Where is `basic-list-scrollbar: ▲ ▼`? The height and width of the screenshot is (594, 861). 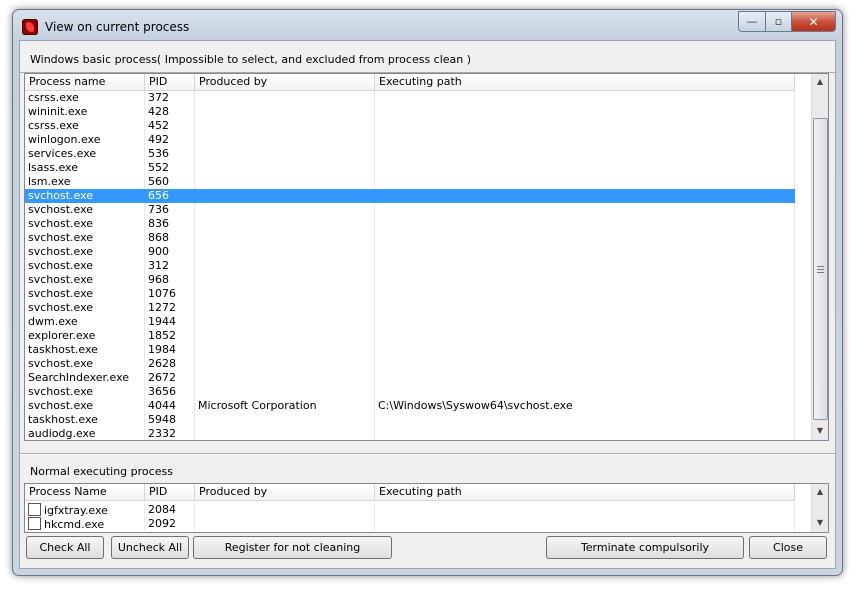 basic-list-scrollbar: ▲ ▼ is located at coordinates (819, 257).